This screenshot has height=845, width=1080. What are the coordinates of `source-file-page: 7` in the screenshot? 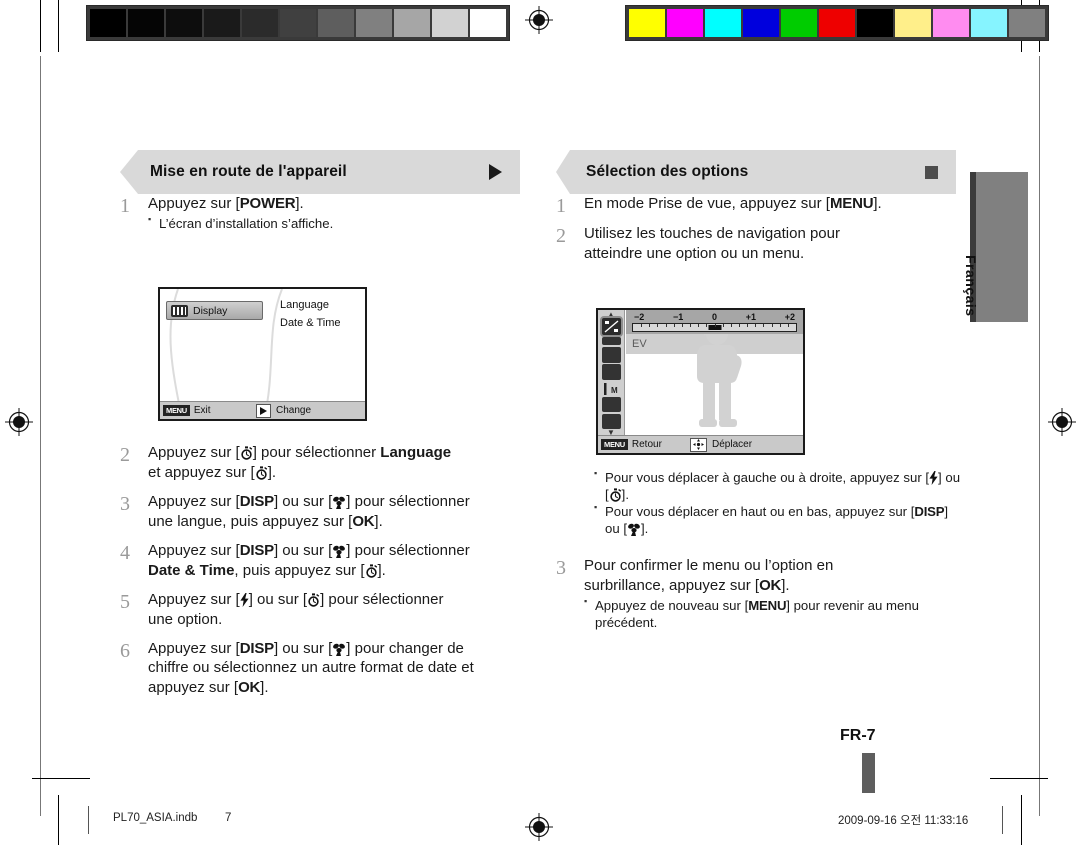 It's located at (228, 818).